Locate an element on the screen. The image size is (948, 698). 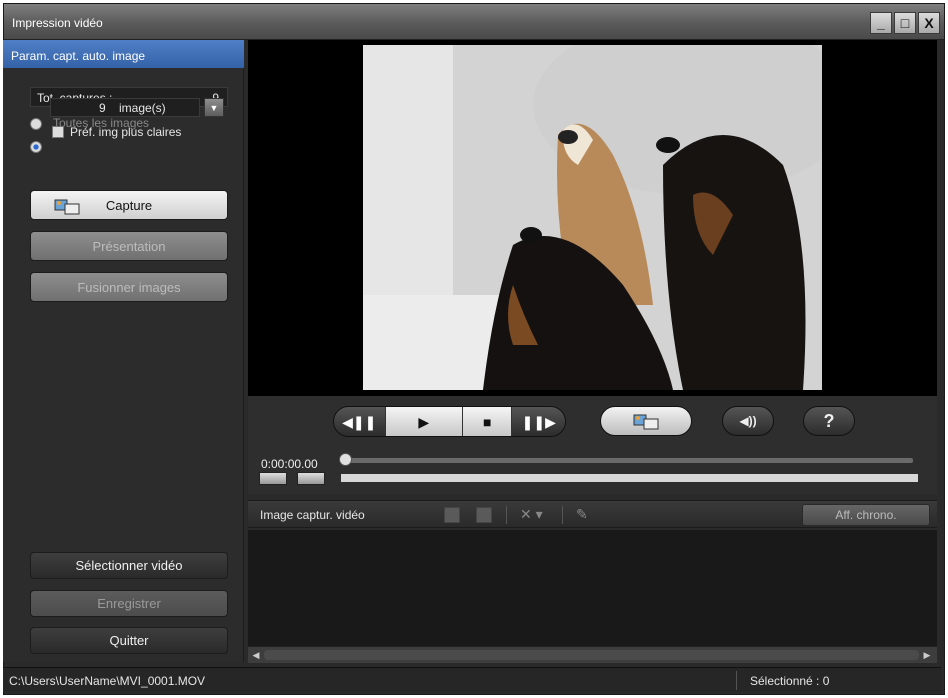
quit-button: Quitter is located at coordinates (129, 640).